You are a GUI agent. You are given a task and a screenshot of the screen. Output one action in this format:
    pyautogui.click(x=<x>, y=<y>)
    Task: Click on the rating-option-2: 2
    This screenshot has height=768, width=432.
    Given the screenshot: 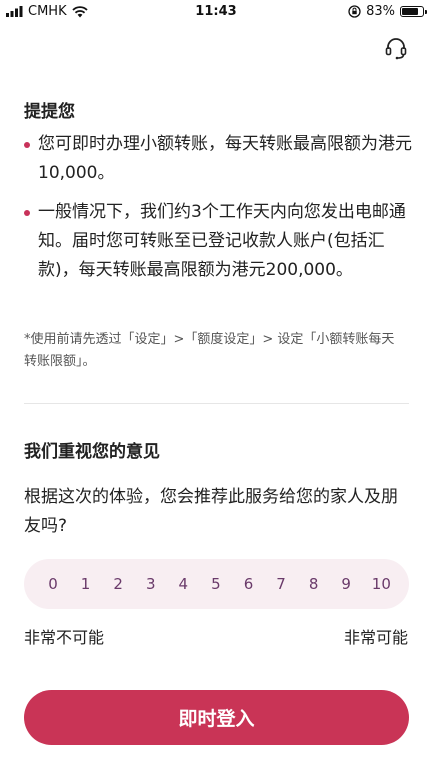 What is the action you would take?
    pyautogui.click(x=118, y=584)
    